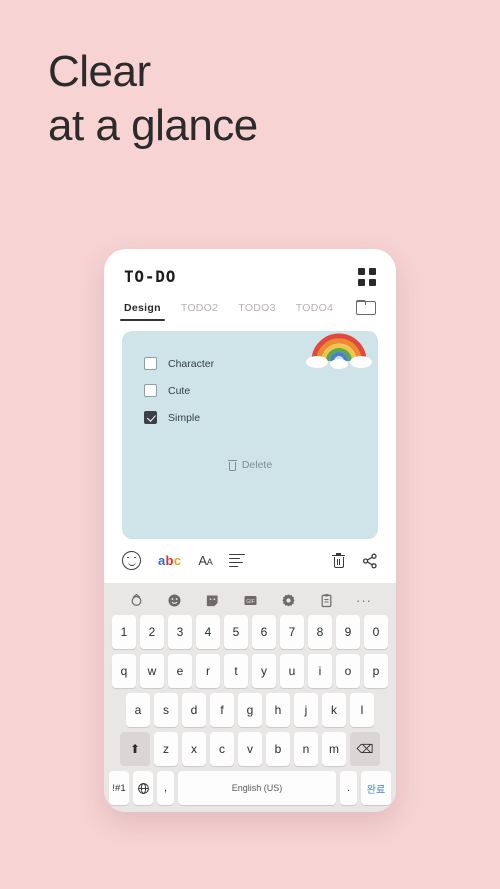 Image resolution: width=500 pixels, height=889 pixels. I want to click on folder-icon, so click(366, 307).